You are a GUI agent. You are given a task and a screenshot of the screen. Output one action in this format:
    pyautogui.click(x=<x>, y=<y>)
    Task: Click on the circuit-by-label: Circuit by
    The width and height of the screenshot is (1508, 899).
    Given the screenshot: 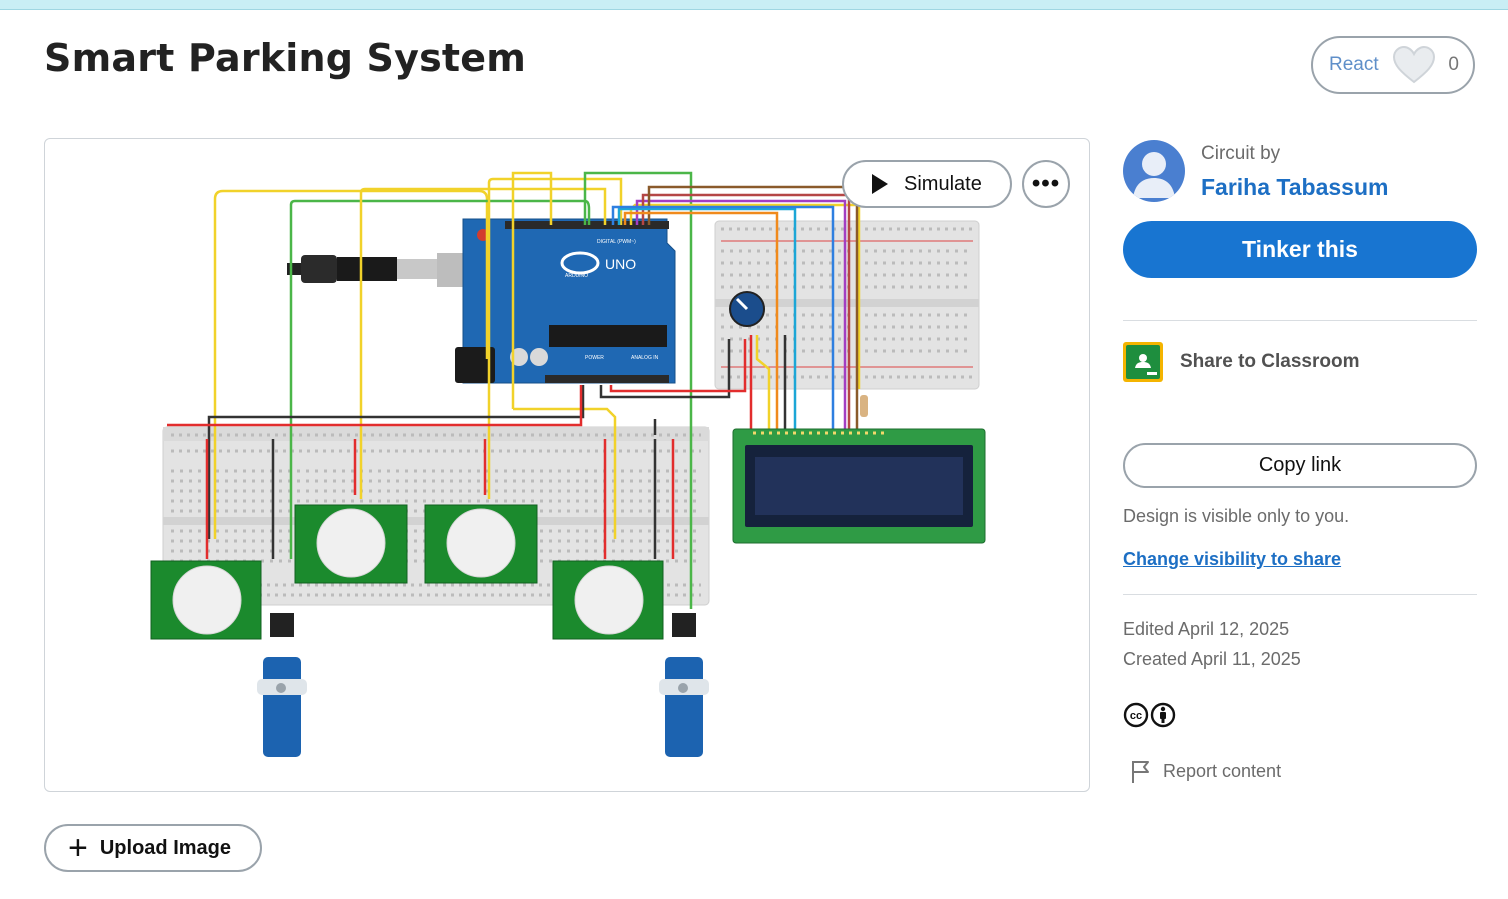 What is the action you would take?
    pyautogui.click(x=1241, y=153)
    